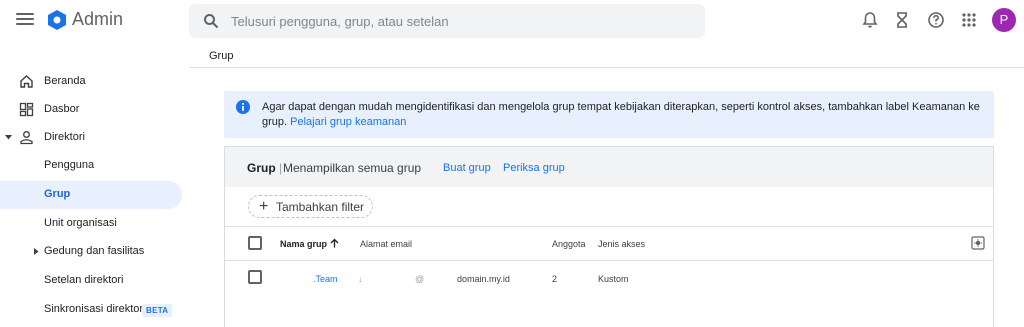 Image resolution: width=1024 pixels, height=327 pixels. What do you see at coordinates (57, 194) in the screenshot?
I see `sidebar-item-label: Grup` at bounding box center [57, 194].